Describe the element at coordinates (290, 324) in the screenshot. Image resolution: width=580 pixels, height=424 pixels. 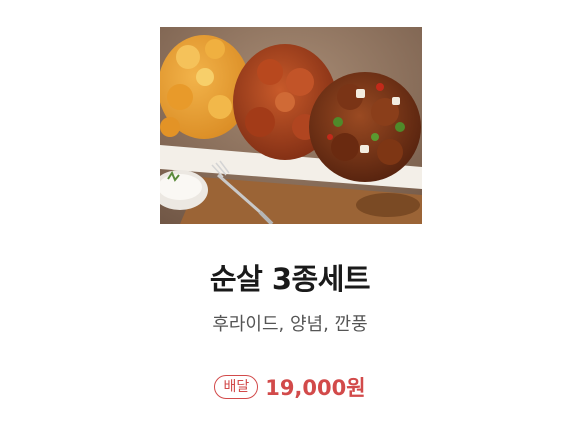
I see `product-description: 후라이드, 양념, 깐풍` at that location.